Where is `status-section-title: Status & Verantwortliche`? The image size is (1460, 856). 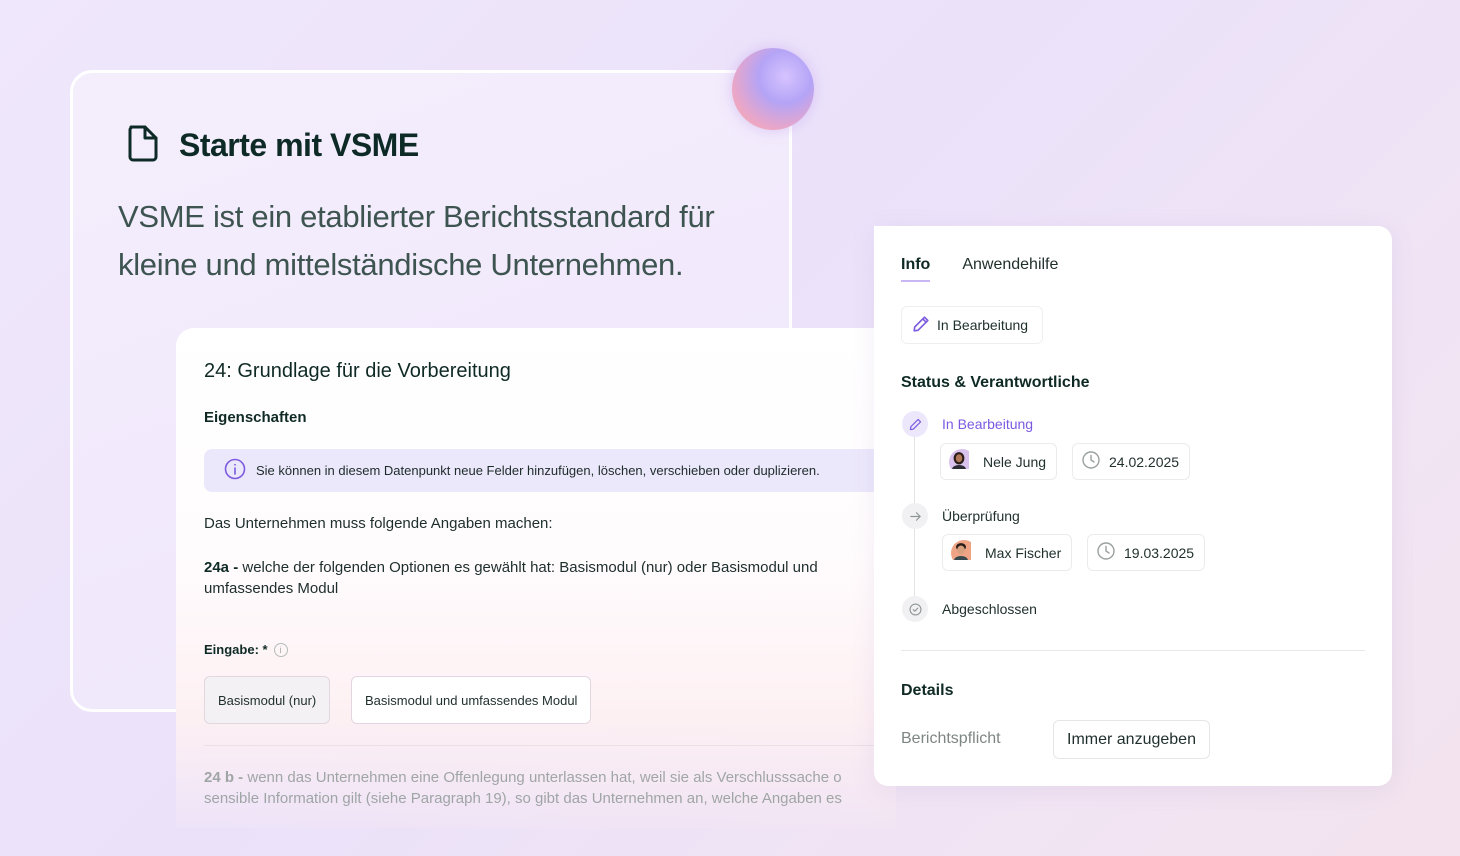 status-section-title: Status & Verantwortliche is located at coordinates (995, 382).